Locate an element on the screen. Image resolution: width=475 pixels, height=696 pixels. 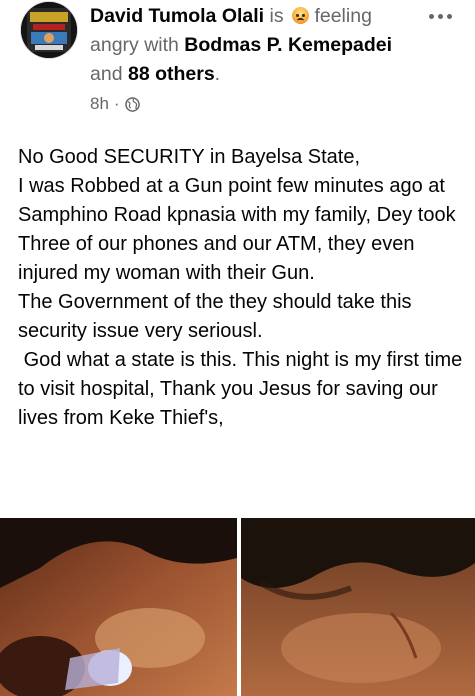
avatar-image is located at coordinates (49, 30).